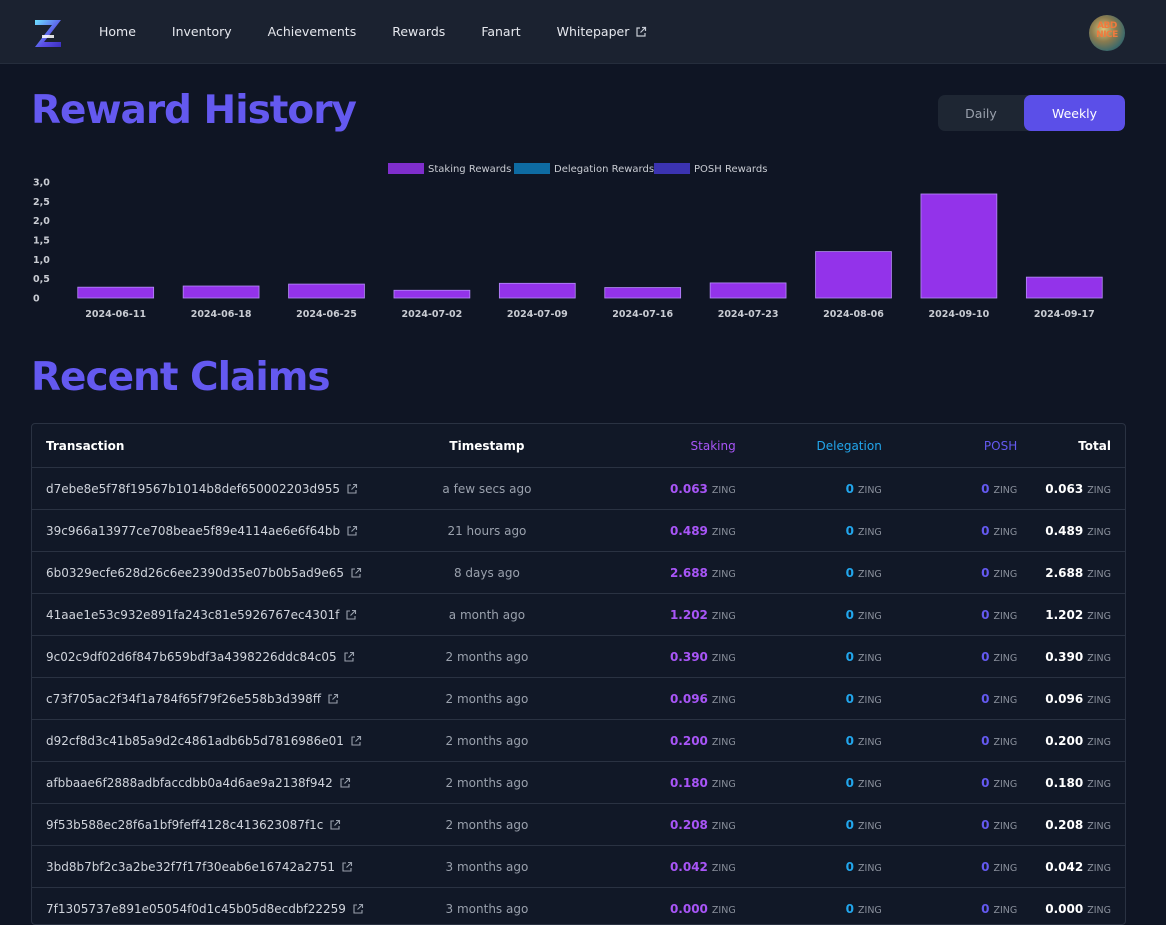 The width and height of the screenshot is (1166, 925). Describe the element at coordinates (183, 699) in the screenshot. I see `transaction-hash: c73f705ac2f34f1a784f65f79f26e558b3d398ff` at that location.